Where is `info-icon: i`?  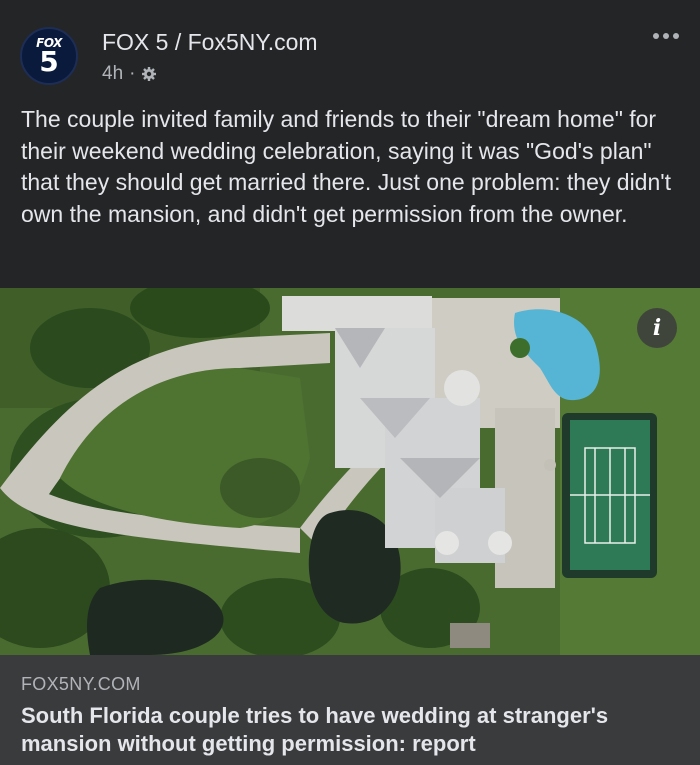 info-icon: i is located at coordinates (657, 328).